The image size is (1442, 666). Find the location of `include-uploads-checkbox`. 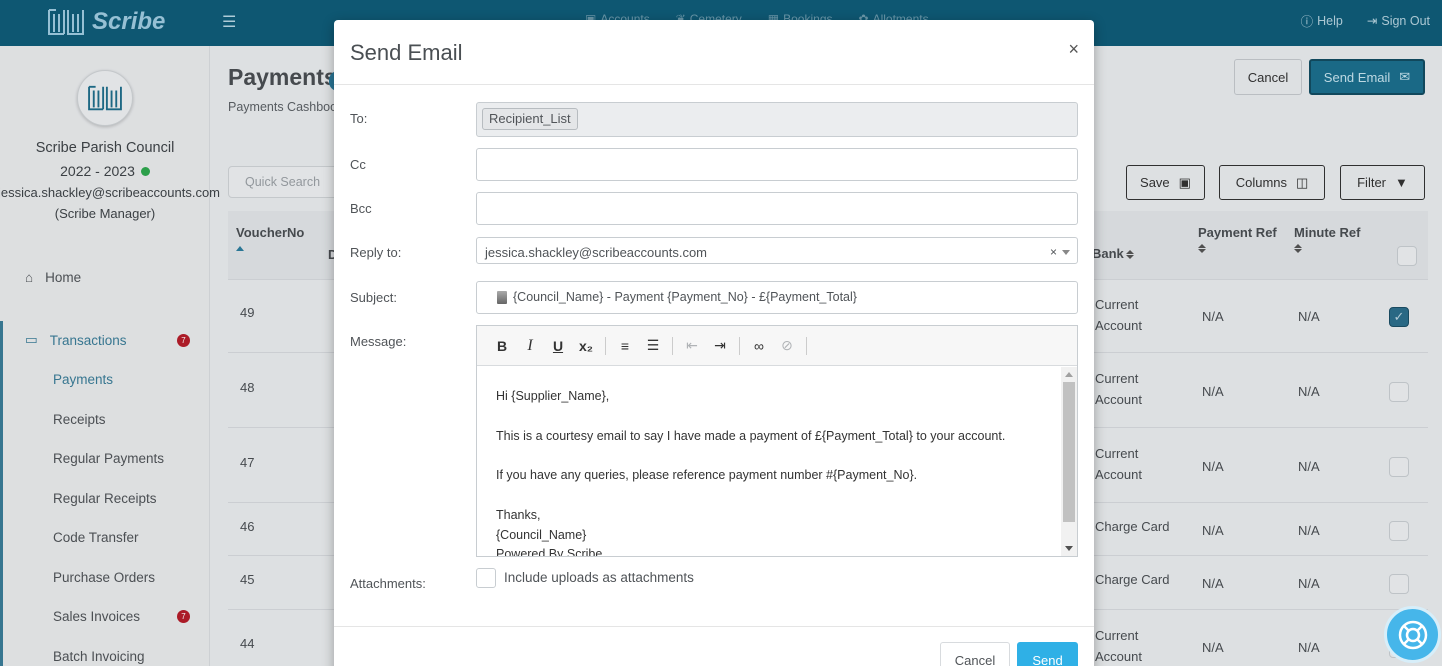

include-uploads-checkbox is located at coordinates (486, 578).